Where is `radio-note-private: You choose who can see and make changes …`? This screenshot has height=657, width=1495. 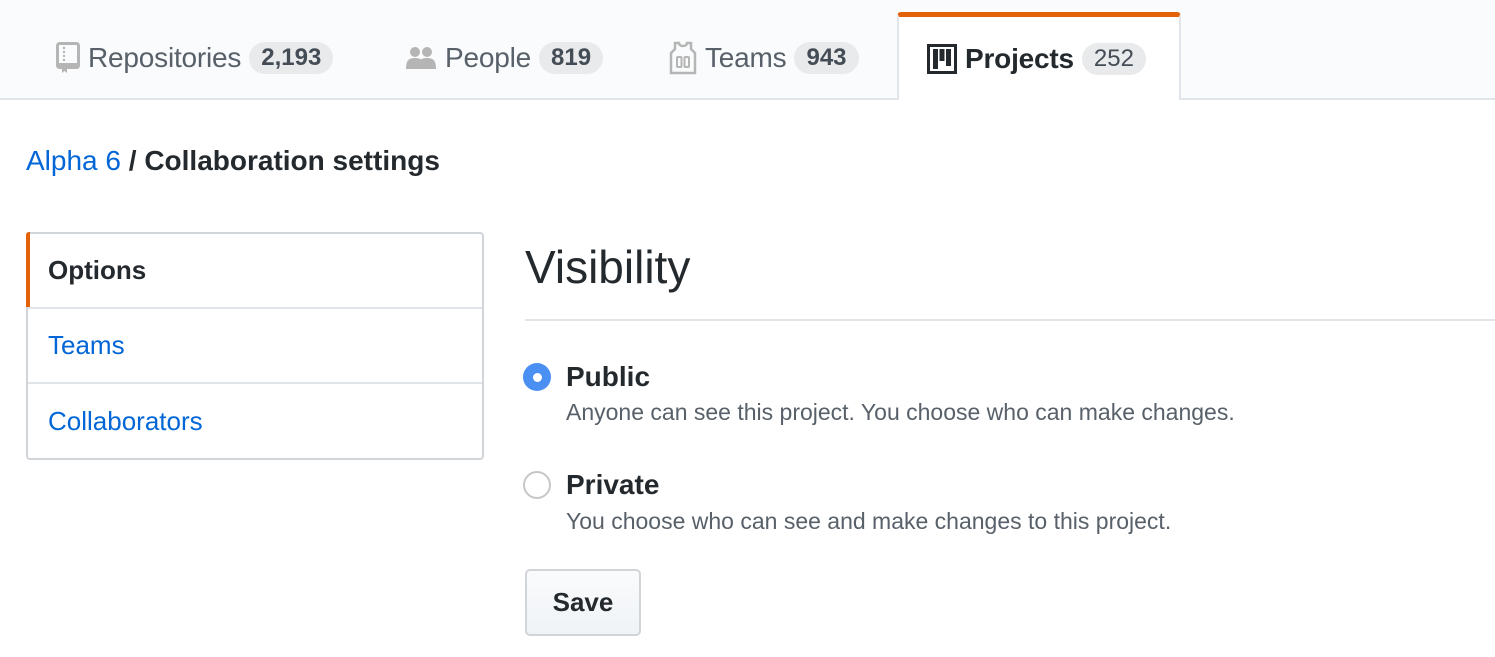
radio-note-private: You choose who can see and make changes … is located at coordinates (869, 521).